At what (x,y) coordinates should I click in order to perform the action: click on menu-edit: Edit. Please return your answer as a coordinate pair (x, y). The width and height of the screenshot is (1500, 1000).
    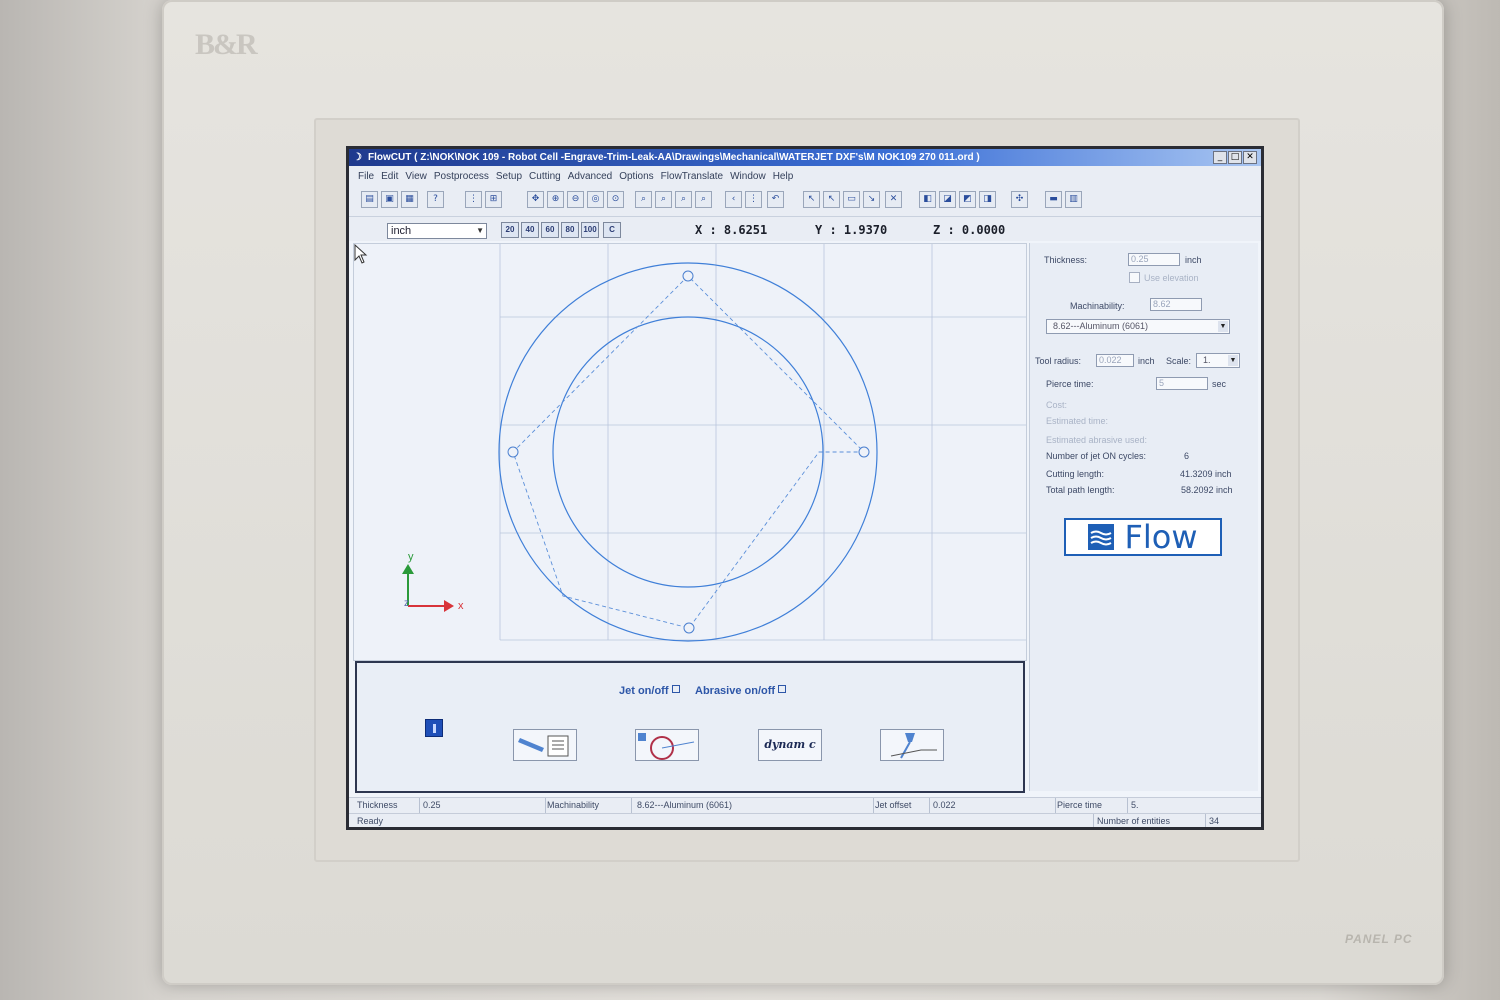
    Looking at the image, I should click on (389, 176).